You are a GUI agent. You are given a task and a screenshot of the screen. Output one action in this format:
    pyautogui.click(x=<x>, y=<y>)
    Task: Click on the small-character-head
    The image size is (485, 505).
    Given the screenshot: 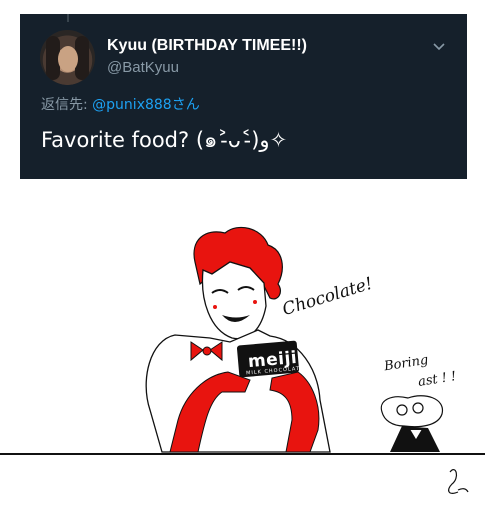 What is the action you would take?
    pyautogui.click(x=411, y=411)
    